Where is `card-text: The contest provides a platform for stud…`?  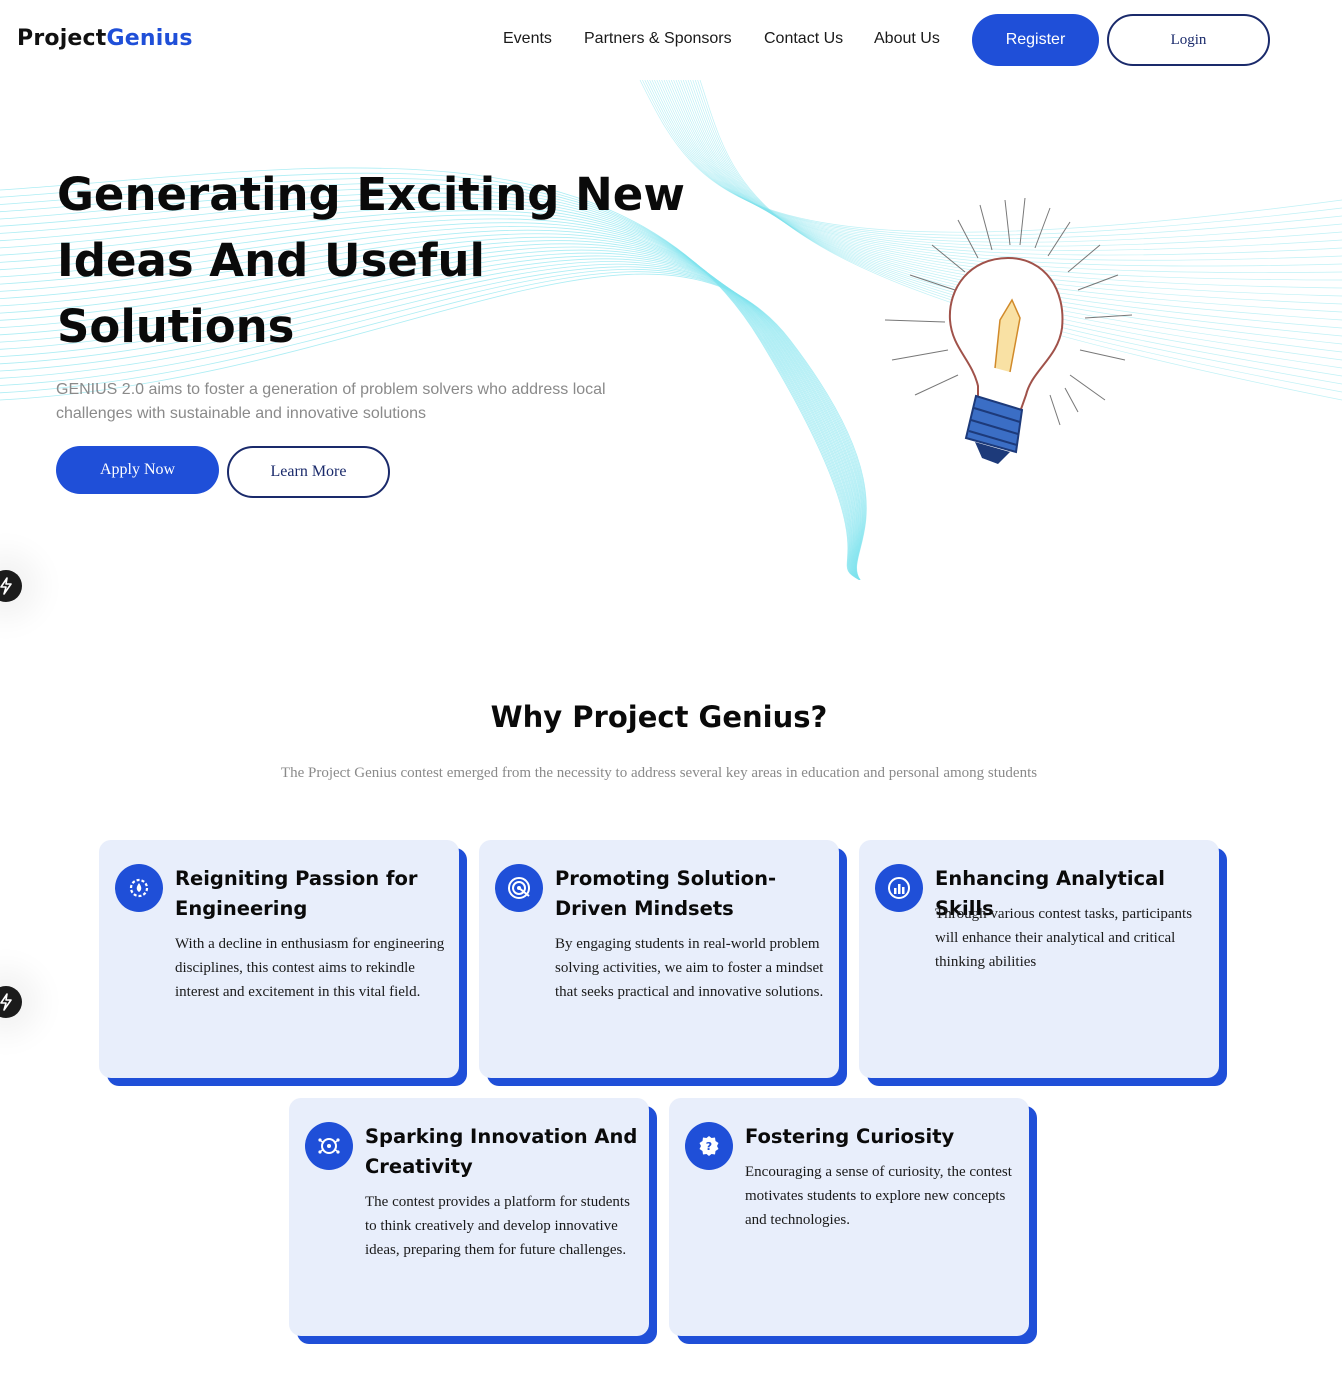 card-text: The contest provides a platform for stud… is located at coordinates (497, 1226).